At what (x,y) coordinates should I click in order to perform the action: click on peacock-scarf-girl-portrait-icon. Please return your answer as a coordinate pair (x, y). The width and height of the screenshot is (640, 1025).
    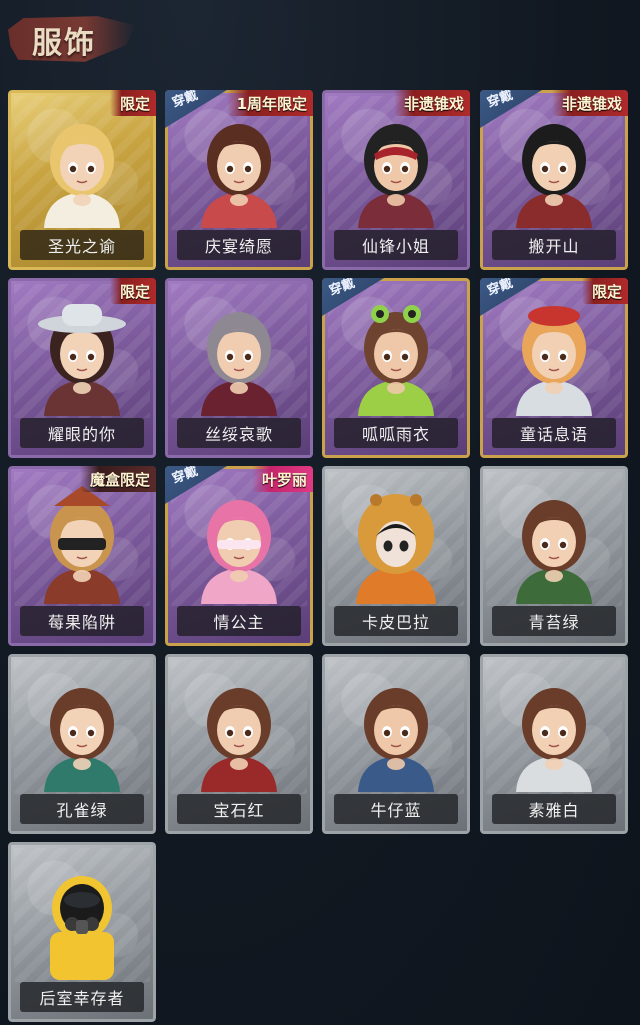
    Looking at the image, I should click on (82, 733).